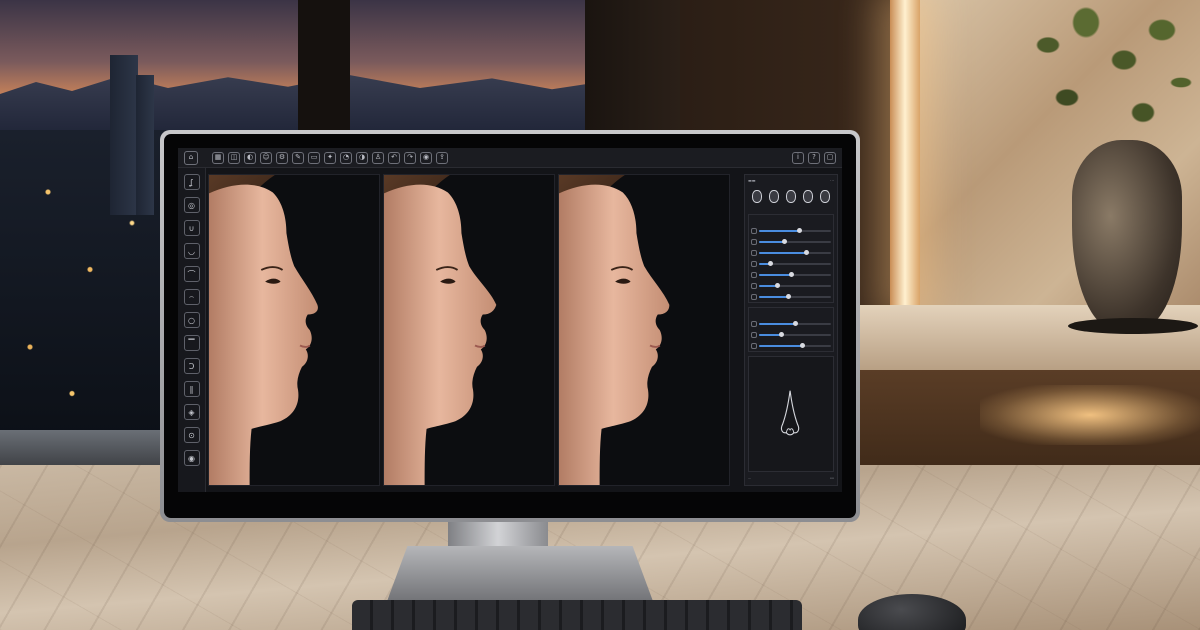 The height and width of the screenshot is (630, 1200). Describe the element at coordinates (90, 450) in the screenshot. I see `window-sill` at that location.